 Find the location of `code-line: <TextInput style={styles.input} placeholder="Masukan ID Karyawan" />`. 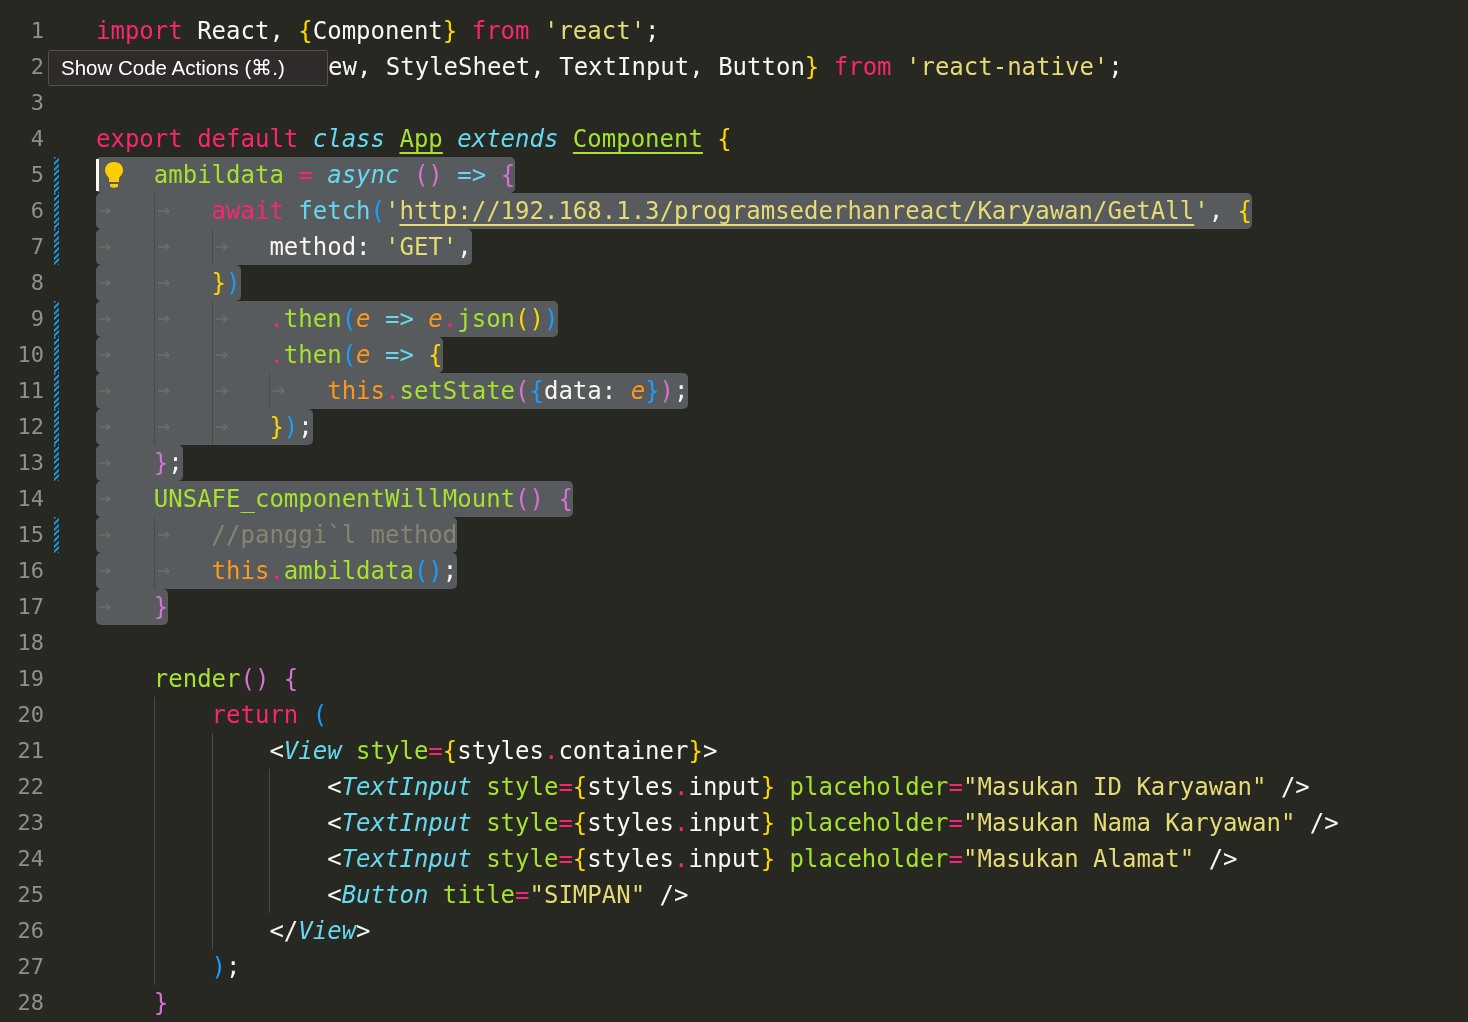

code-line: <TextInput style={styles.input} placeholder="Masukan ID Karyawan" /> is located at coordinates (818, 787).